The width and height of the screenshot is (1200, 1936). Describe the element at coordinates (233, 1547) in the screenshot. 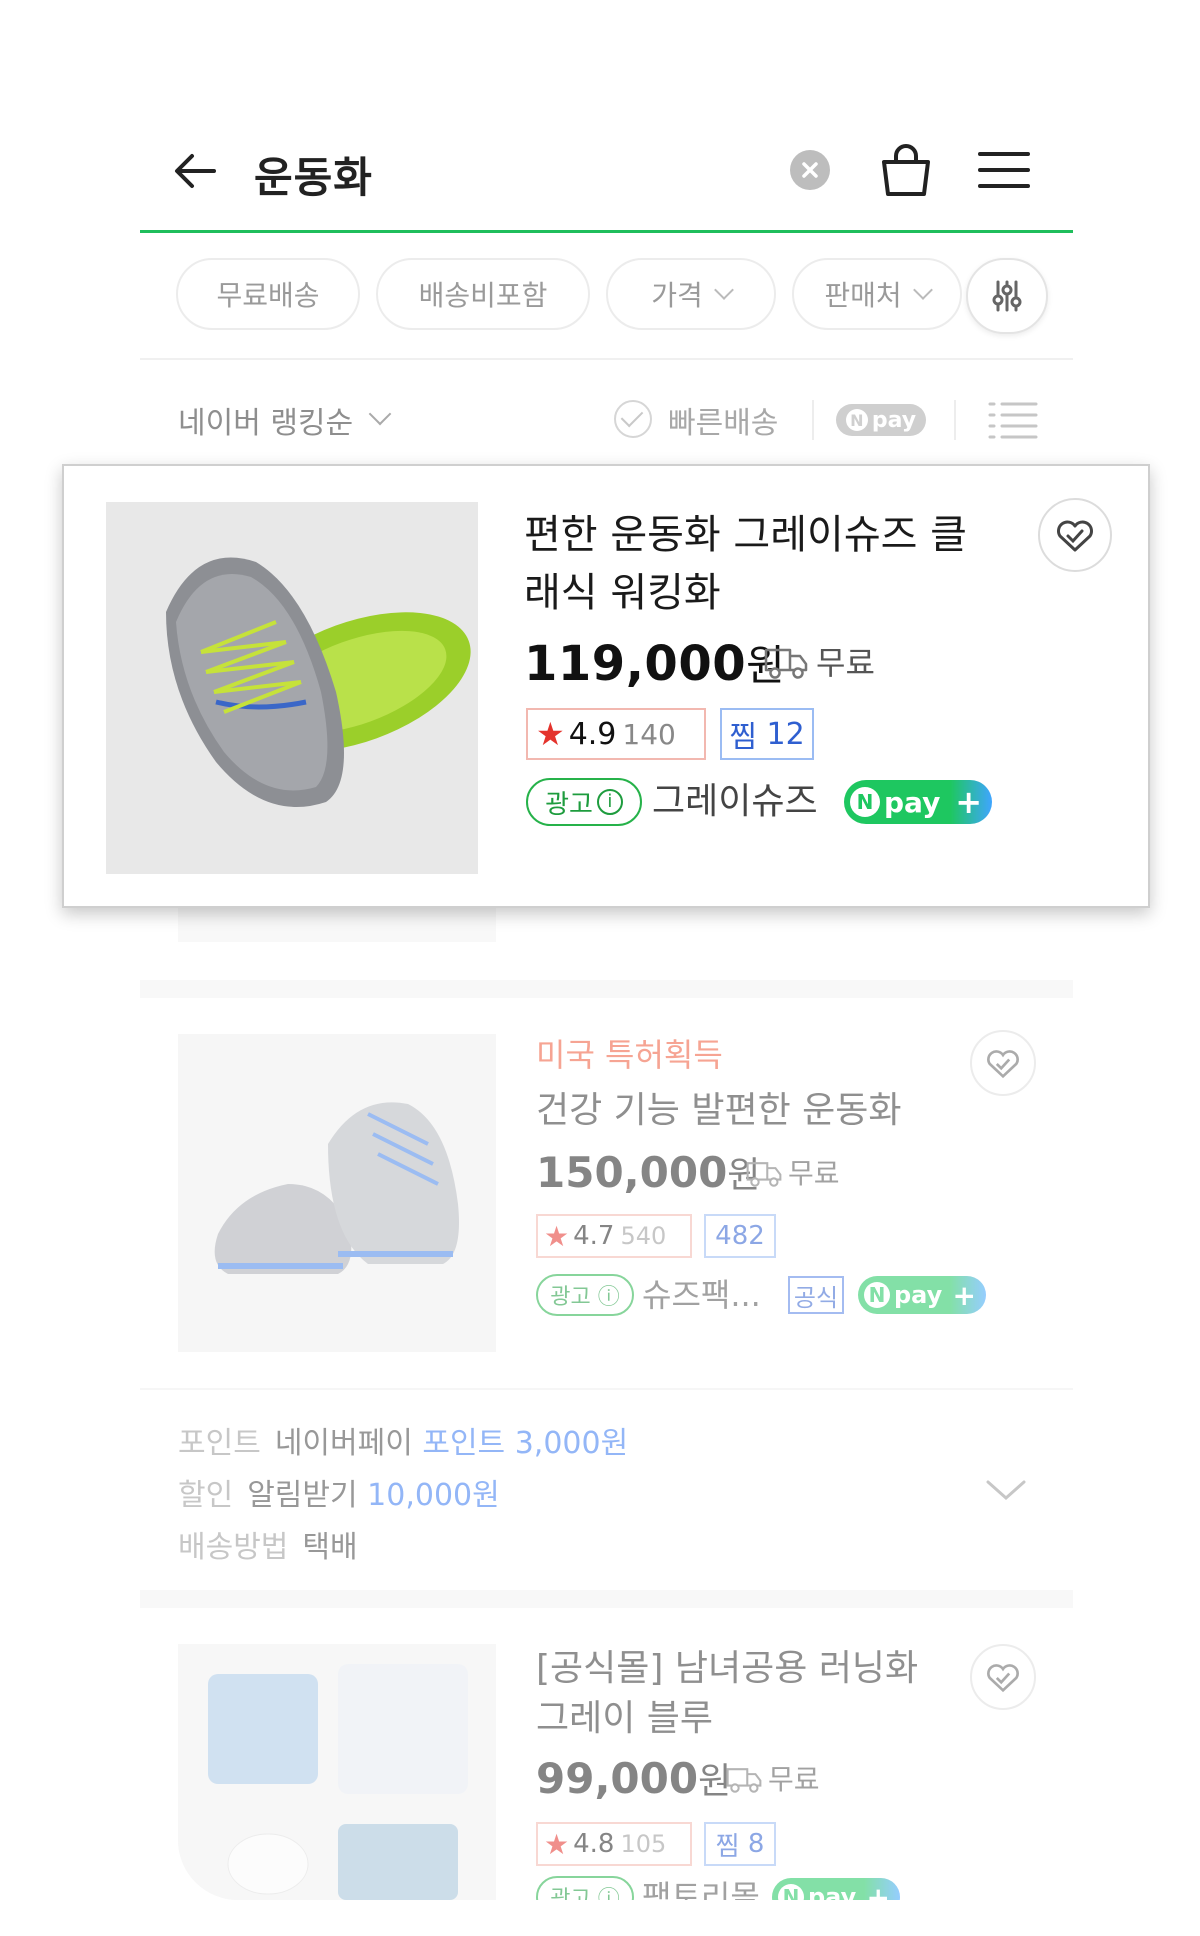

I see `benefit-key: 배송방법` at that location.